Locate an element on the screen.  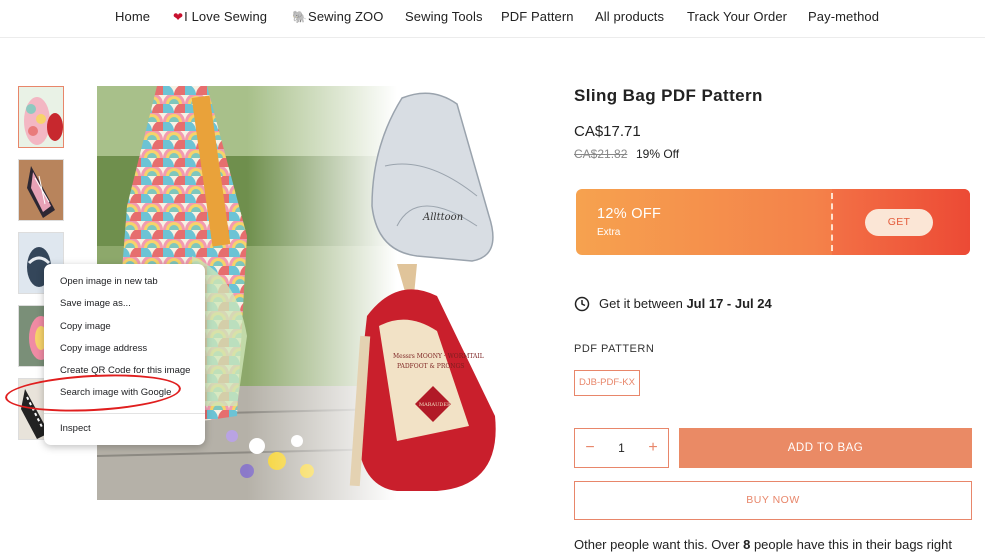
elephant-icon: 🐘 is located at coordinates (300, 17).